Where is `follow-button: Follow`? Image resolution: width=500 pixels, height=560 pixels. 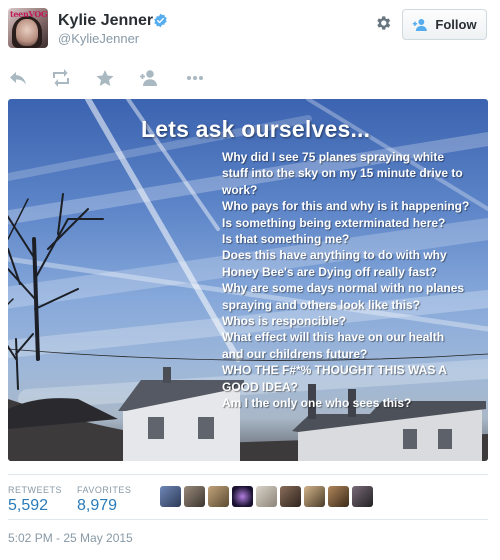
follow-button: Follow is located at coordinates (444, 24).